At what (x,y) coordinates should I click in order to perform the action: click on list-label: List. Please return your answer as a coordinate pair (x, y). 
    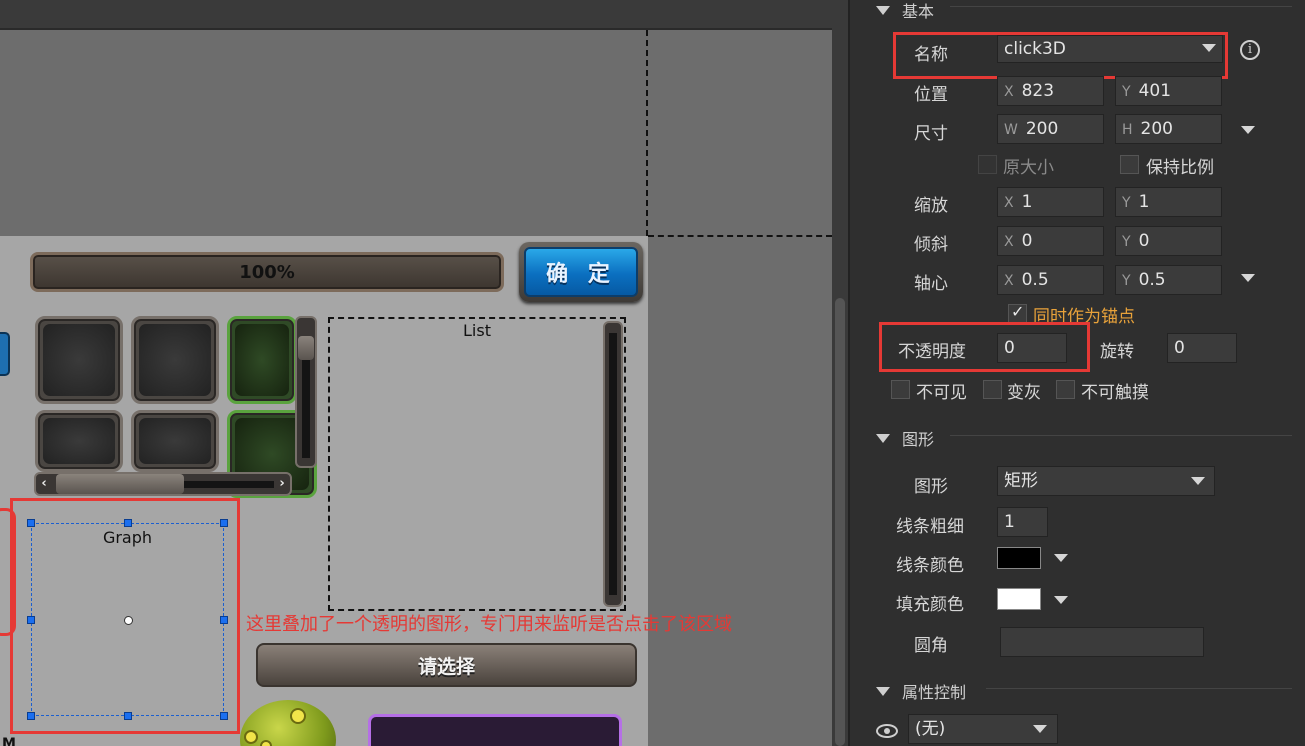
    Looking at the image, I should click on (477, 330).